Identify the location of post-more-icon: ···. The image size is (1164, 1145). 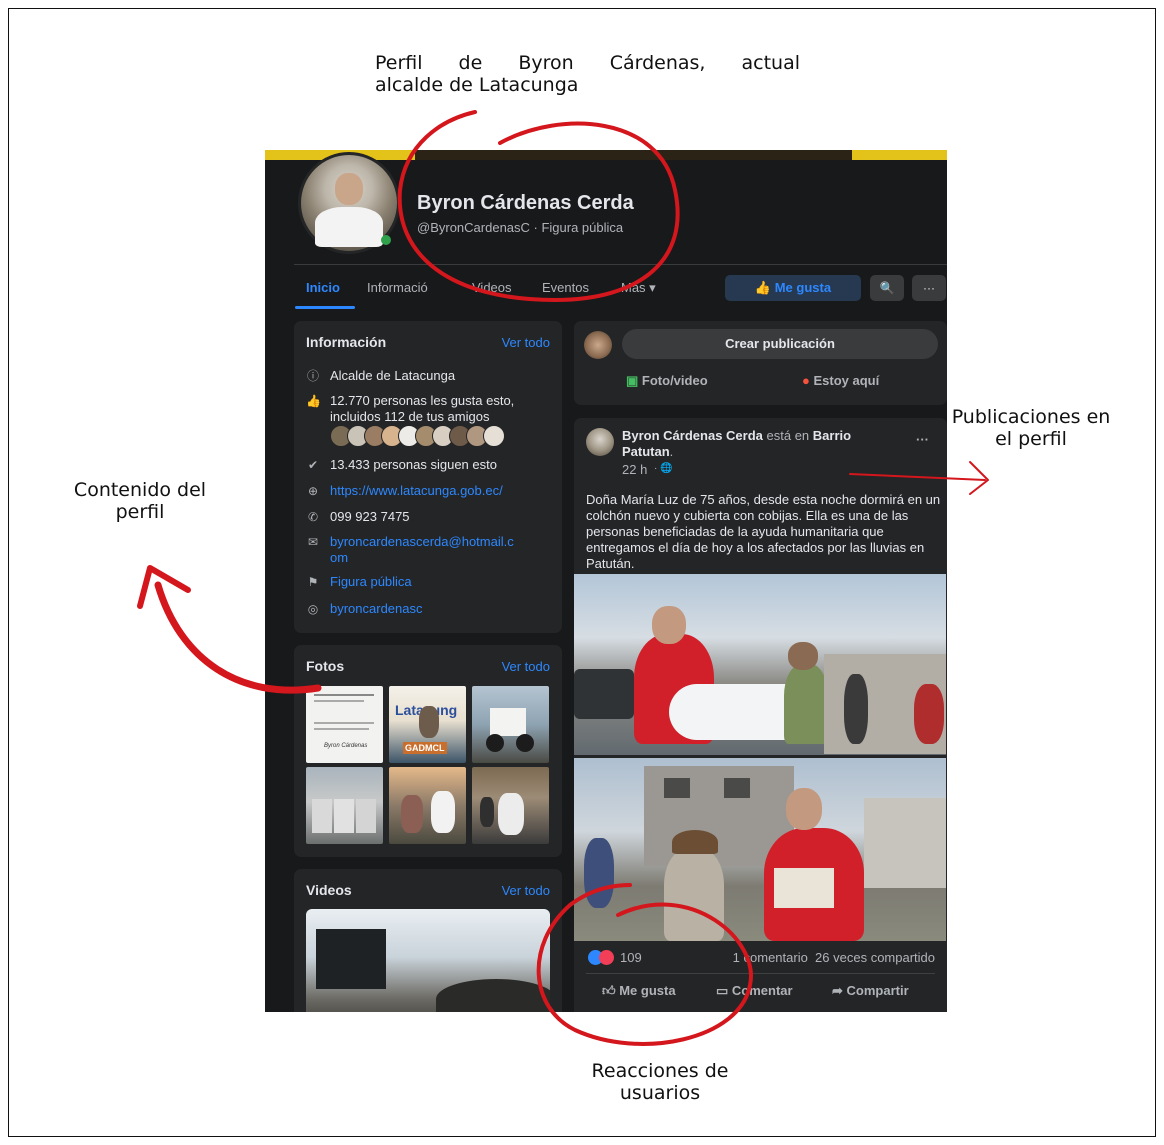
(922, 439).